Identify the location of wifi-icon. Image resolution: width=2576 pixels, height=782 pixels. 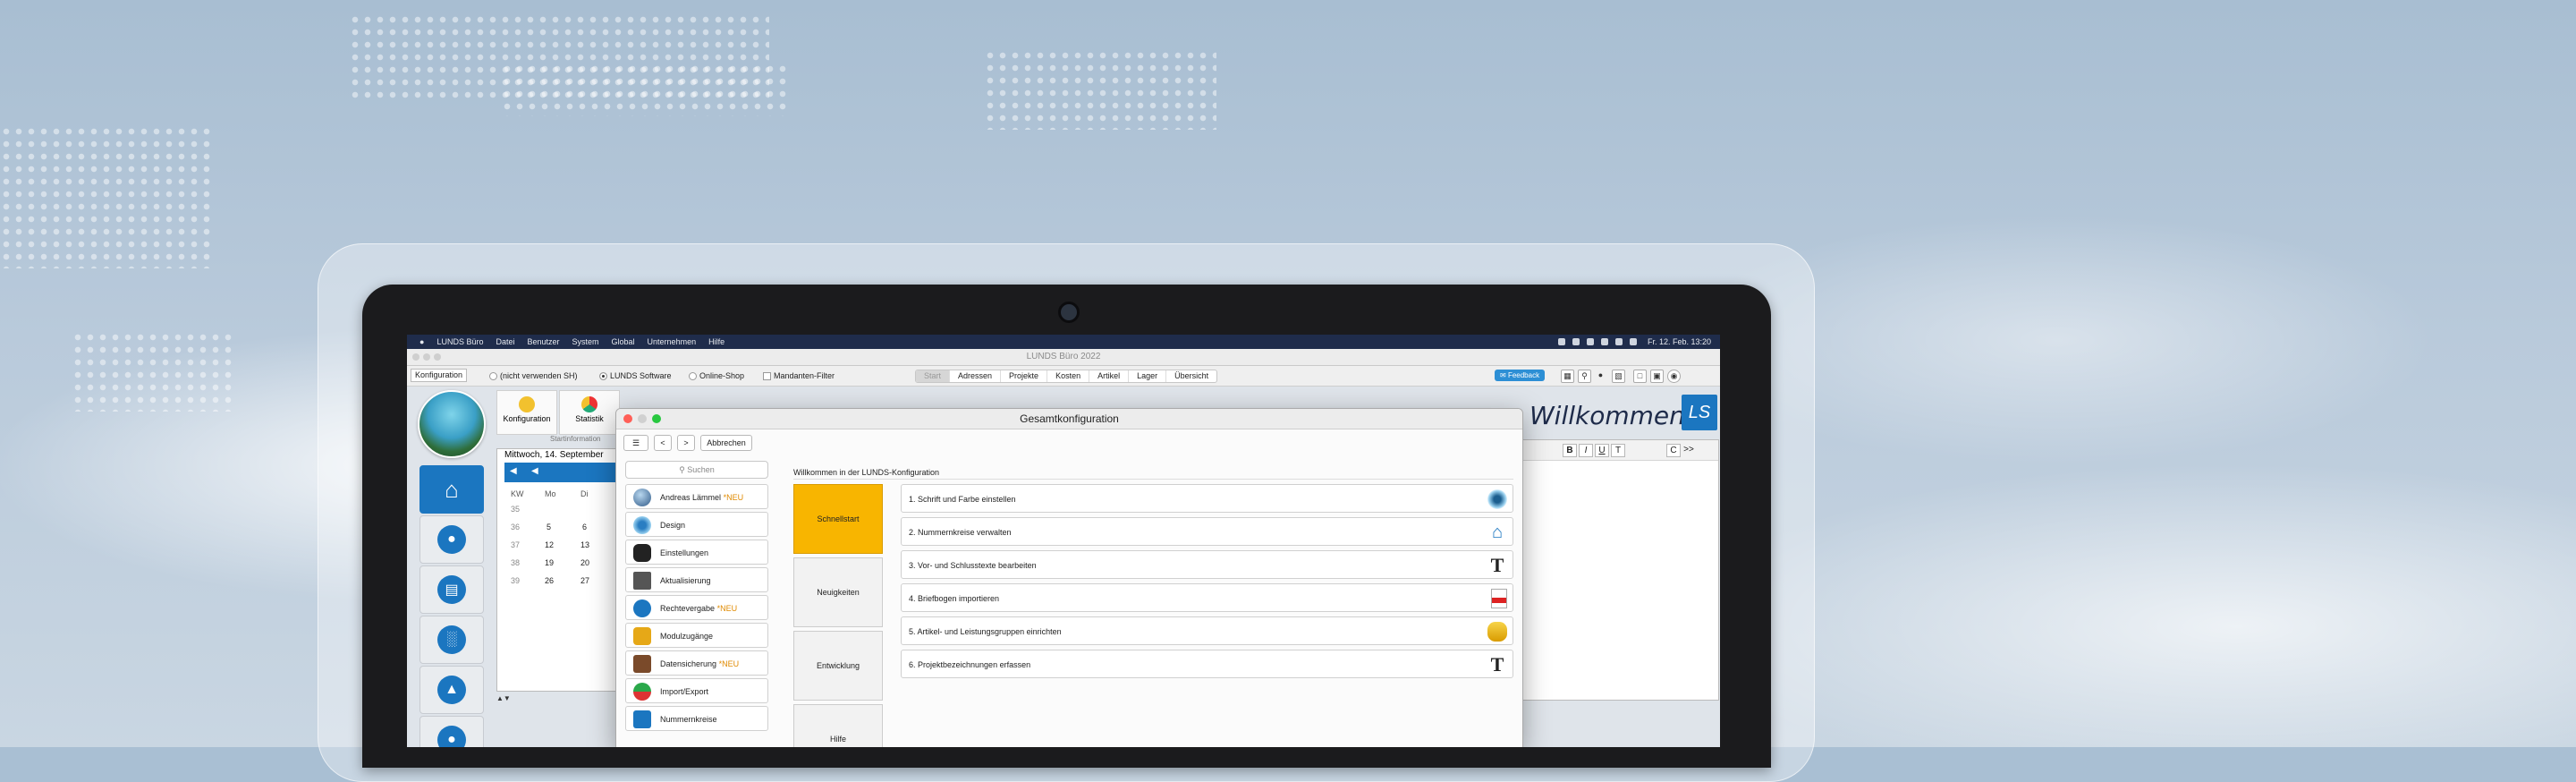
(1561, 341).